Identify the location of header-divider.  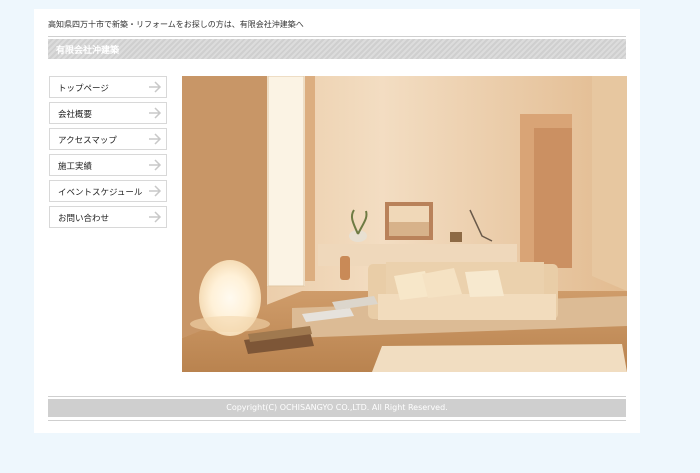
(337, 36).